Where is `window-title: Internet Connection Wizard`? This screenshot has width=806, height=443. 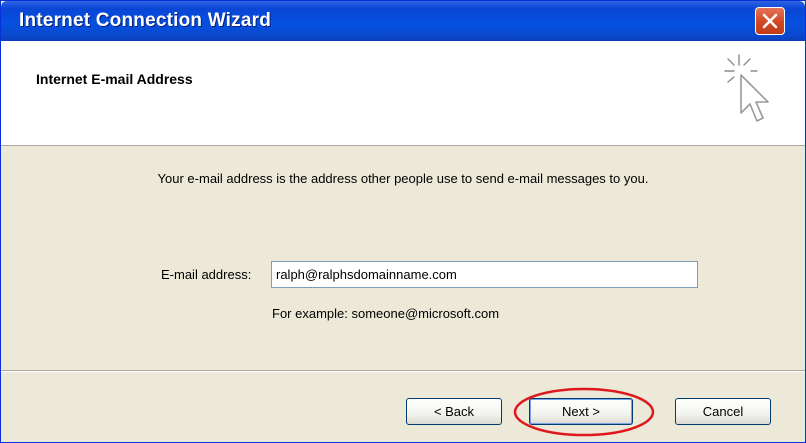 window-title: Internet Connection Wizard is located at coordinates (145, 20).